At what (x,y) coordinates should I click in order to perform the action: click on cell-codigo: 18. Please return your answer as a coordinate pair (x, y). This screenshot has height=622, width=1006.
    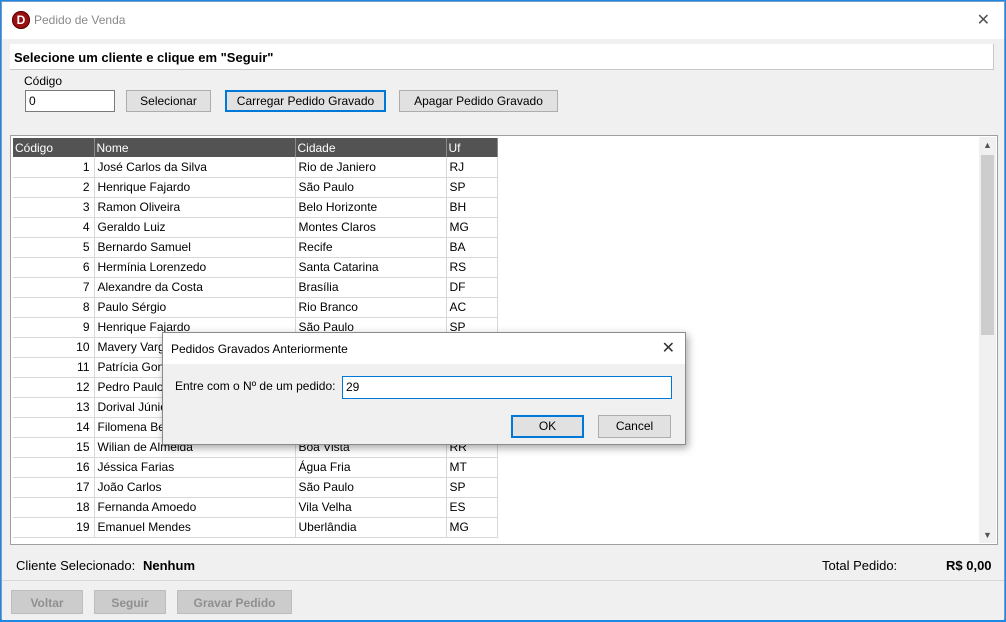
    Looking at the image, I should click on (54, 507).